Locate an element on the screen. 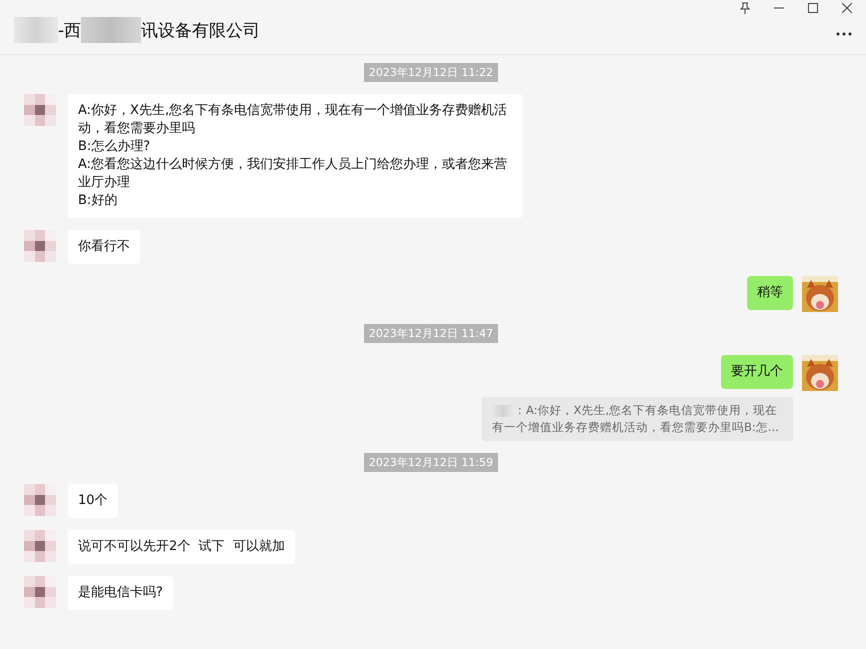 The width and height of the screenshot is (866, 649). pin-icon is located at coordinates (745, 8).